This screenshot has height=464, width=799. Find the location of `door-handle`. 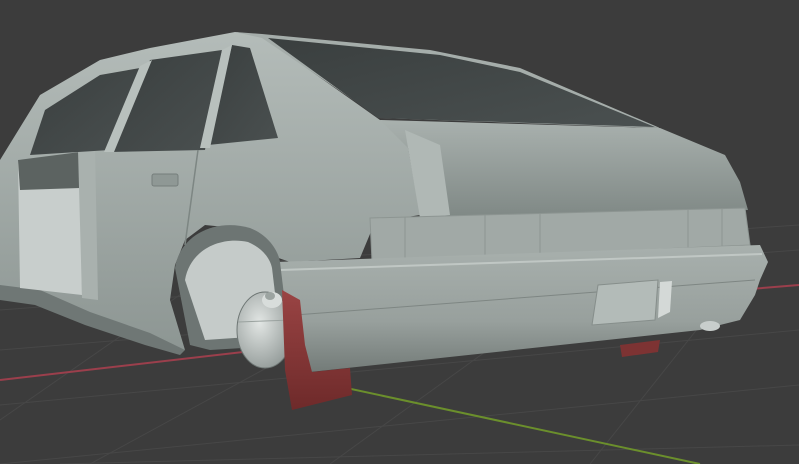

door-handle is located at coordinates (165, 180).